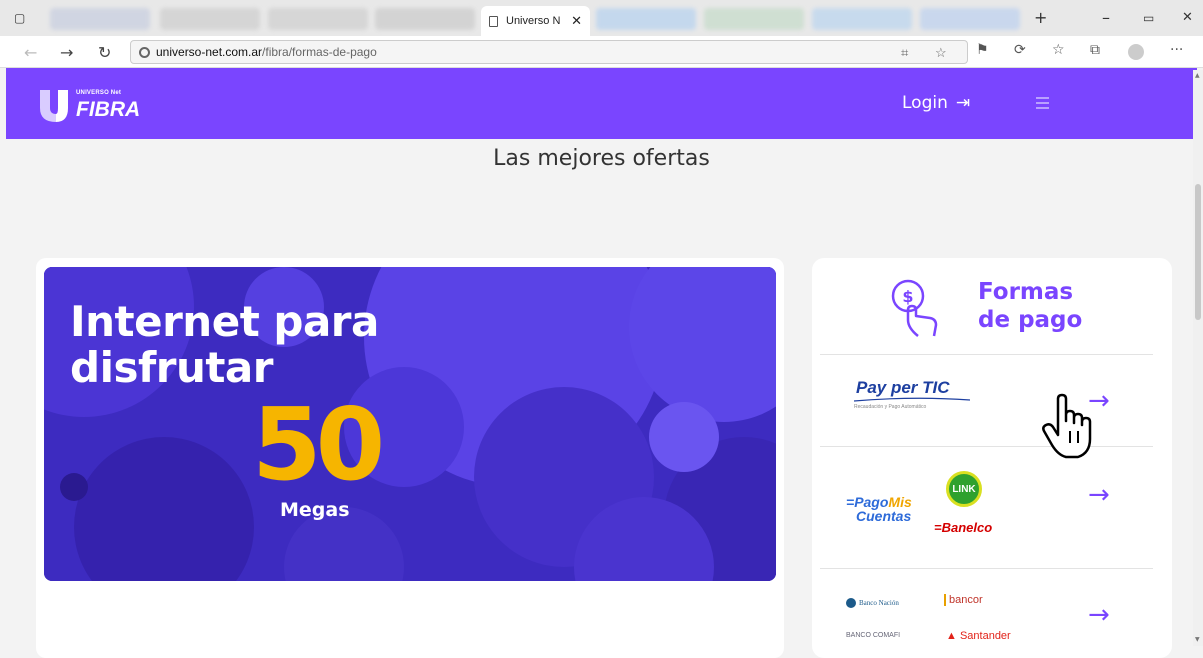 This screenshot has height=658, width=1203. I want to click on scrollbar-thumb, so click(1198, 252).